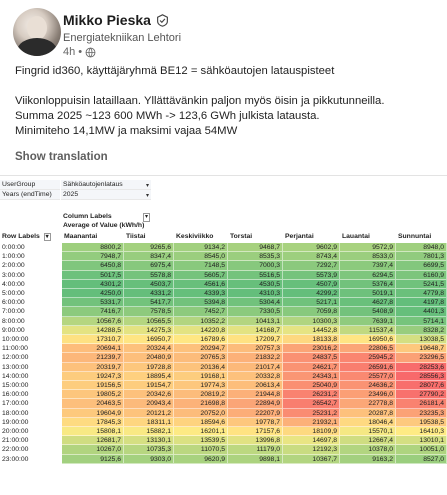  Describe the element at coordinates (31, 256) in the screenshot. I see `row-label-hour: 1:00:00` at that location.